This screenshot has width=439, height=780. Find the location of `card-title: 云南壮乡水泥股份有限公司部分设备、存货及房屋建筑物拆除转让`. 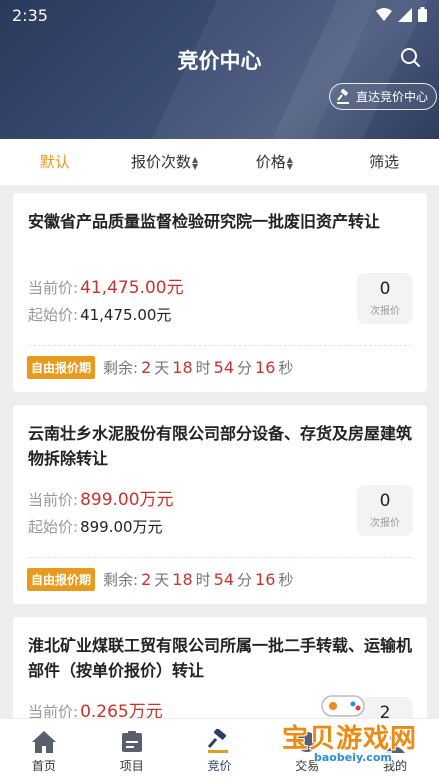

card-title: 云南壮乡水泥股份有限公司部分设备、存货及房屋建筑物拆除转让 is located at coordinates (220, 446).